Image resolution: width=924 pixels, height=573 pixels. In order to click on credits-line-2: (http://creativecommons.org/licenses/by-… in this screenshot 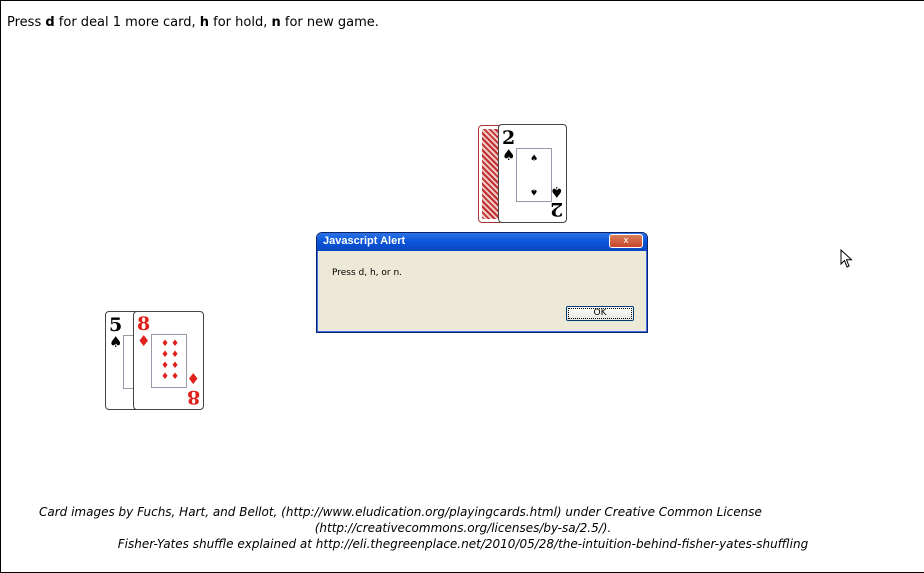, I will do `click(463, 528)`.